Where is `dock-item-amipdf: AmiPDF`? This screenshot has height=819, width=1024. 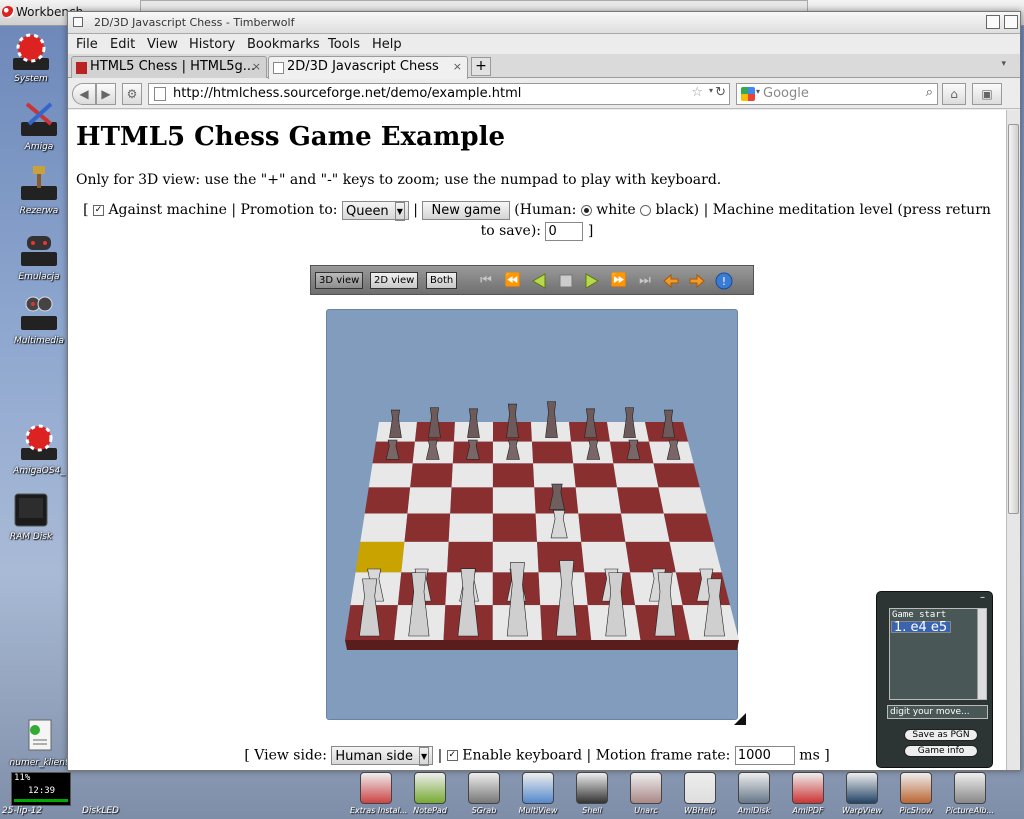 dock-item-amipdf: AmiPDF is located at coordinates (808, 792).